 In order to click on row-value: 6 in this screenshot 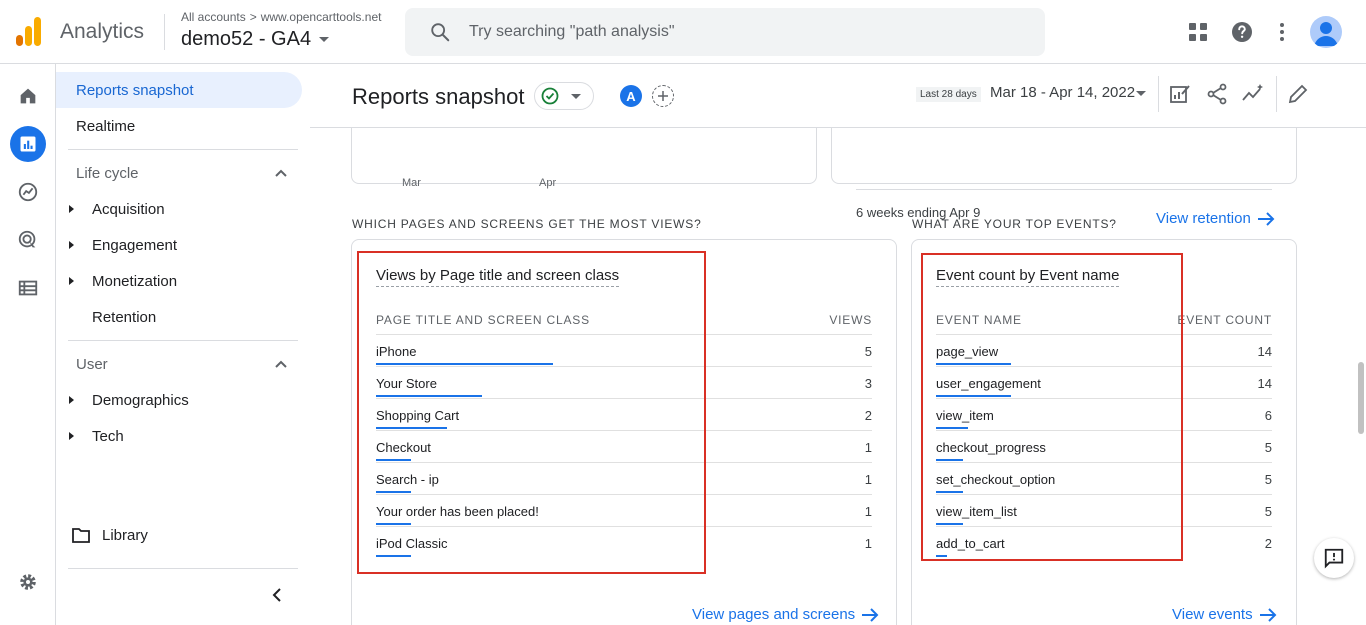, I will do `click(1268, 415)`.